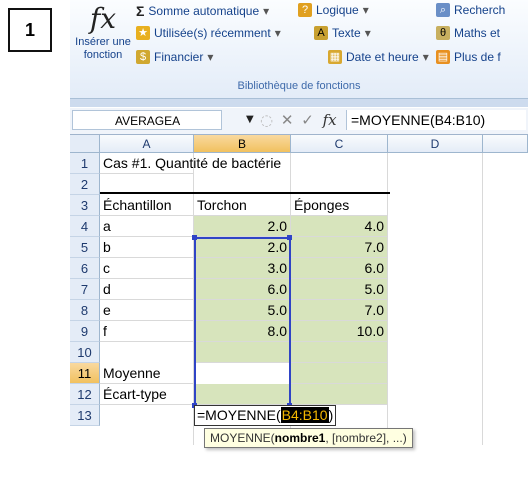  Describe the element at coordinates (346, 33) in the screenshot. I see `text-label: Texte` at that location.